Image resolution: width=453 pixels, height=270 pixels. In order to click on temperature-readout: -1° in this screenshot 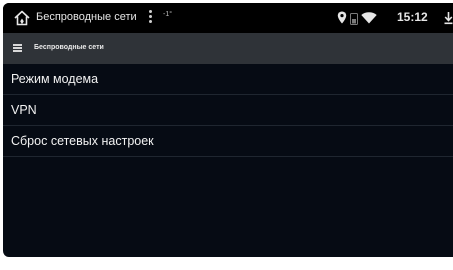, I will do `click(168, 14)`.